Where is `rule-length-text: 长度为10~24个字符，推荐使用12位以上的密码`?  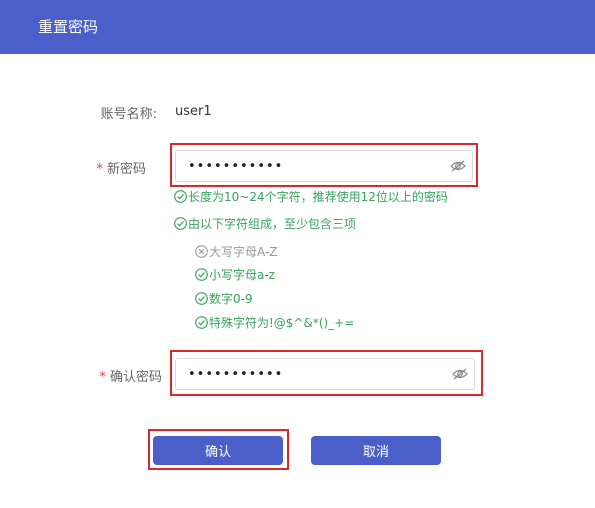
rule-length-text: 长度为10~24个字符，推荐使用12位以上的密码 is located at coordinates (318, 197).